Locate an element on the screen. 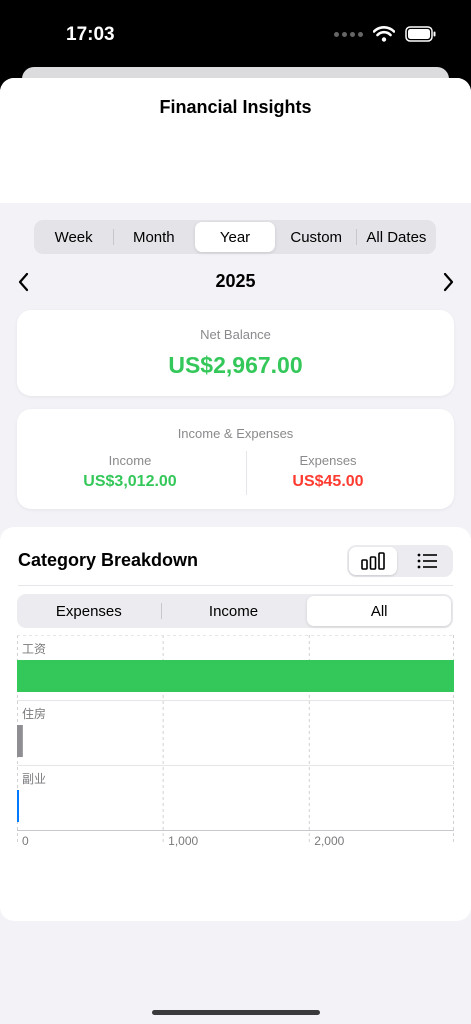 The image size is (471, 1024). tab-expenses: Expenses is located at coordinates (89, 611).